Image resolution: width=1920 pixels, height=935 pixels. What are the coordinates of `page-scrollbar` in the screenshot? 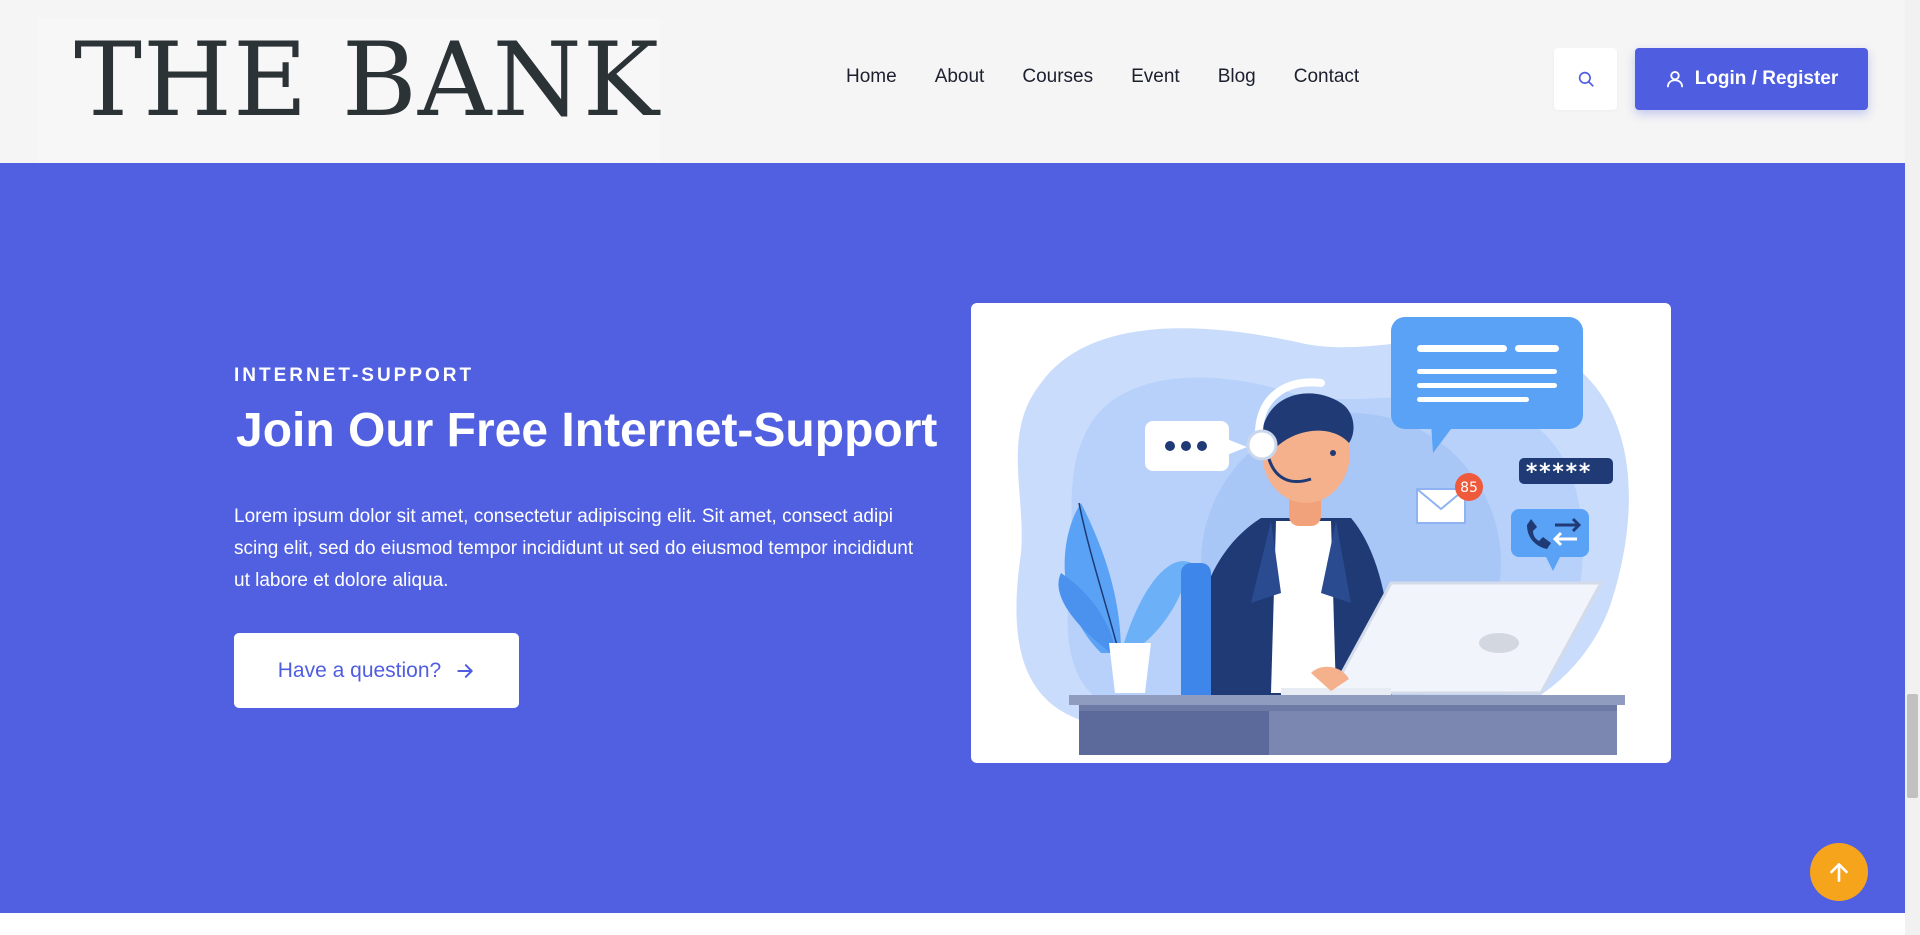 It's located at (1912, 467).